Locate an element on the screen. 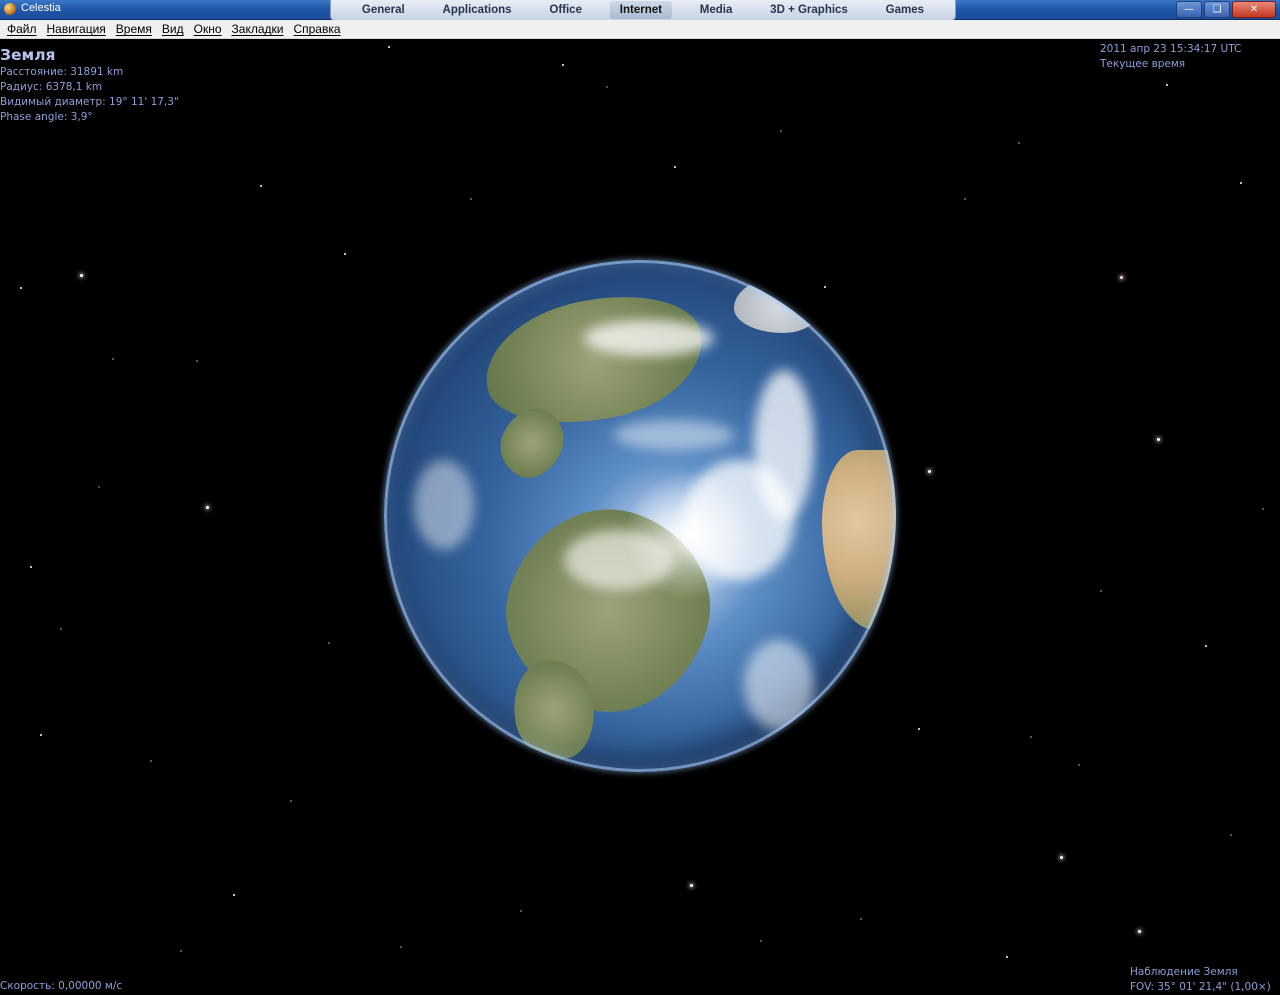 The width and height of the screenshot is (1280, 995). launcher-tab-applications: Applications is located at coordinates (477, 10).